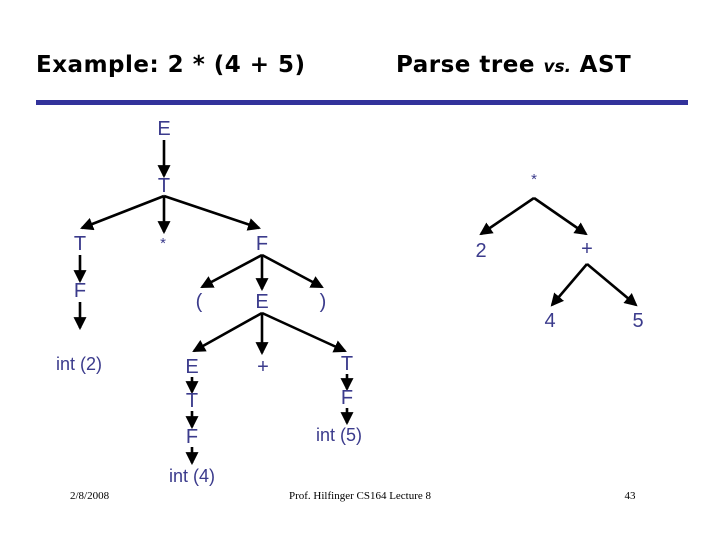  What do you see at coordinates (630, 496) in the screenshot?
I see `footer-page-number: 43` at bounding box center [630, 496].